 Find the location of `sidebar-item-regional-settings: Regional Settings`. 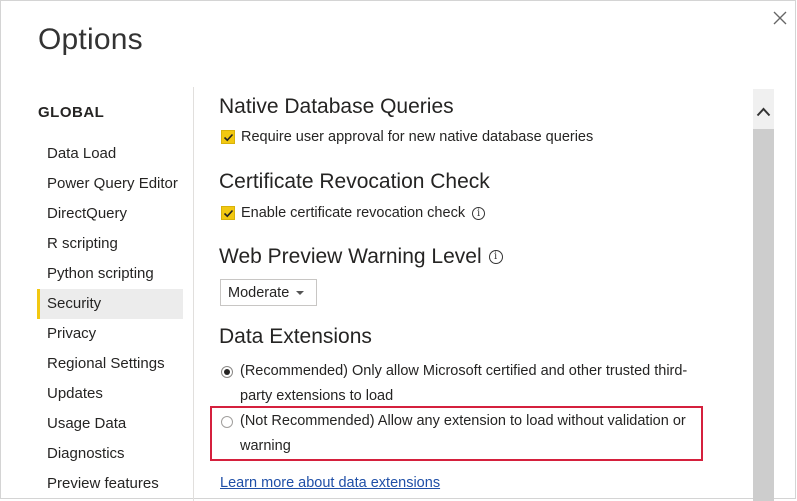

sidebar-item-regional-settings: Regional Settings is located at coordinates (110, 364).